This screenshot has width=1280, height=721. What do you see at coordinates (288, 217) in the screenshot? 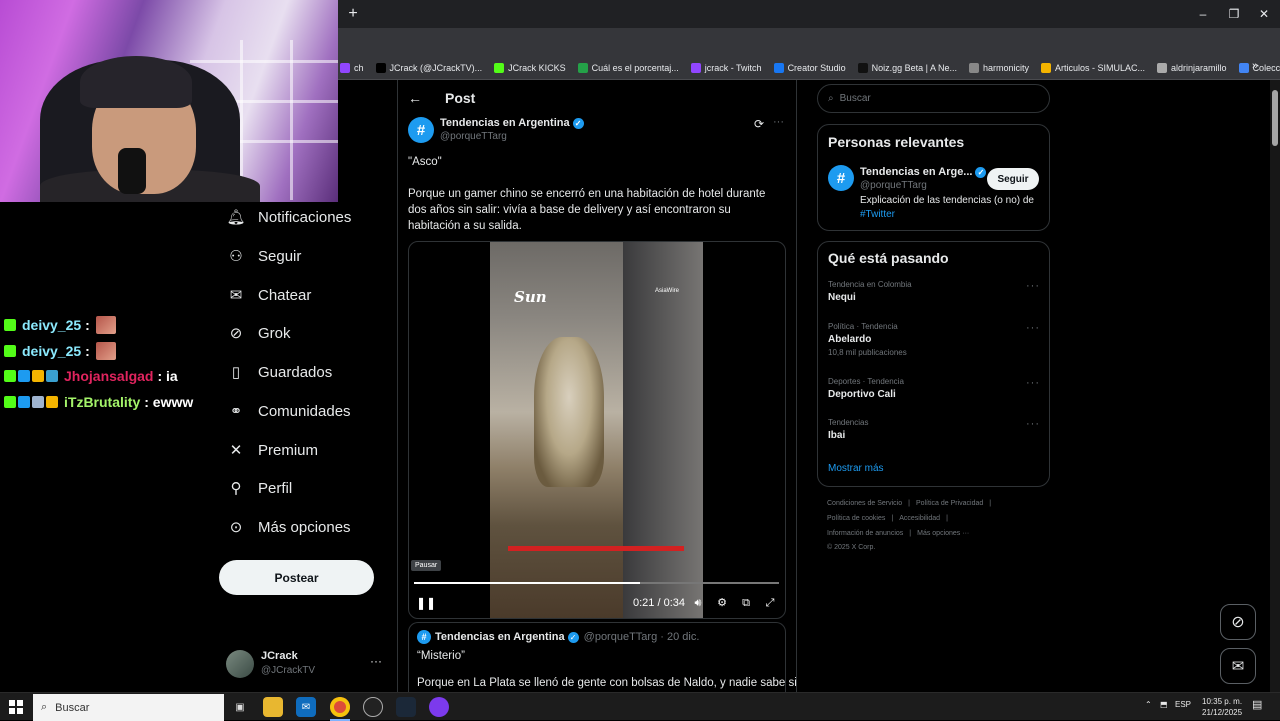
I see `nav-item-notificaciones: 🔔︎ Notificaciones` at bounding box center [288, 217].